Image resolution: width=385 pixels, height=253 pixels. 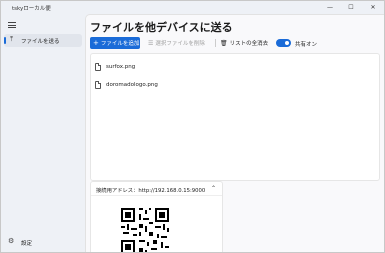 What do you see at coordinates (180, 44) in the screenshot?
I see `delete-selected-label: 選択ファイルを削除` at bounding box center [180, 44].